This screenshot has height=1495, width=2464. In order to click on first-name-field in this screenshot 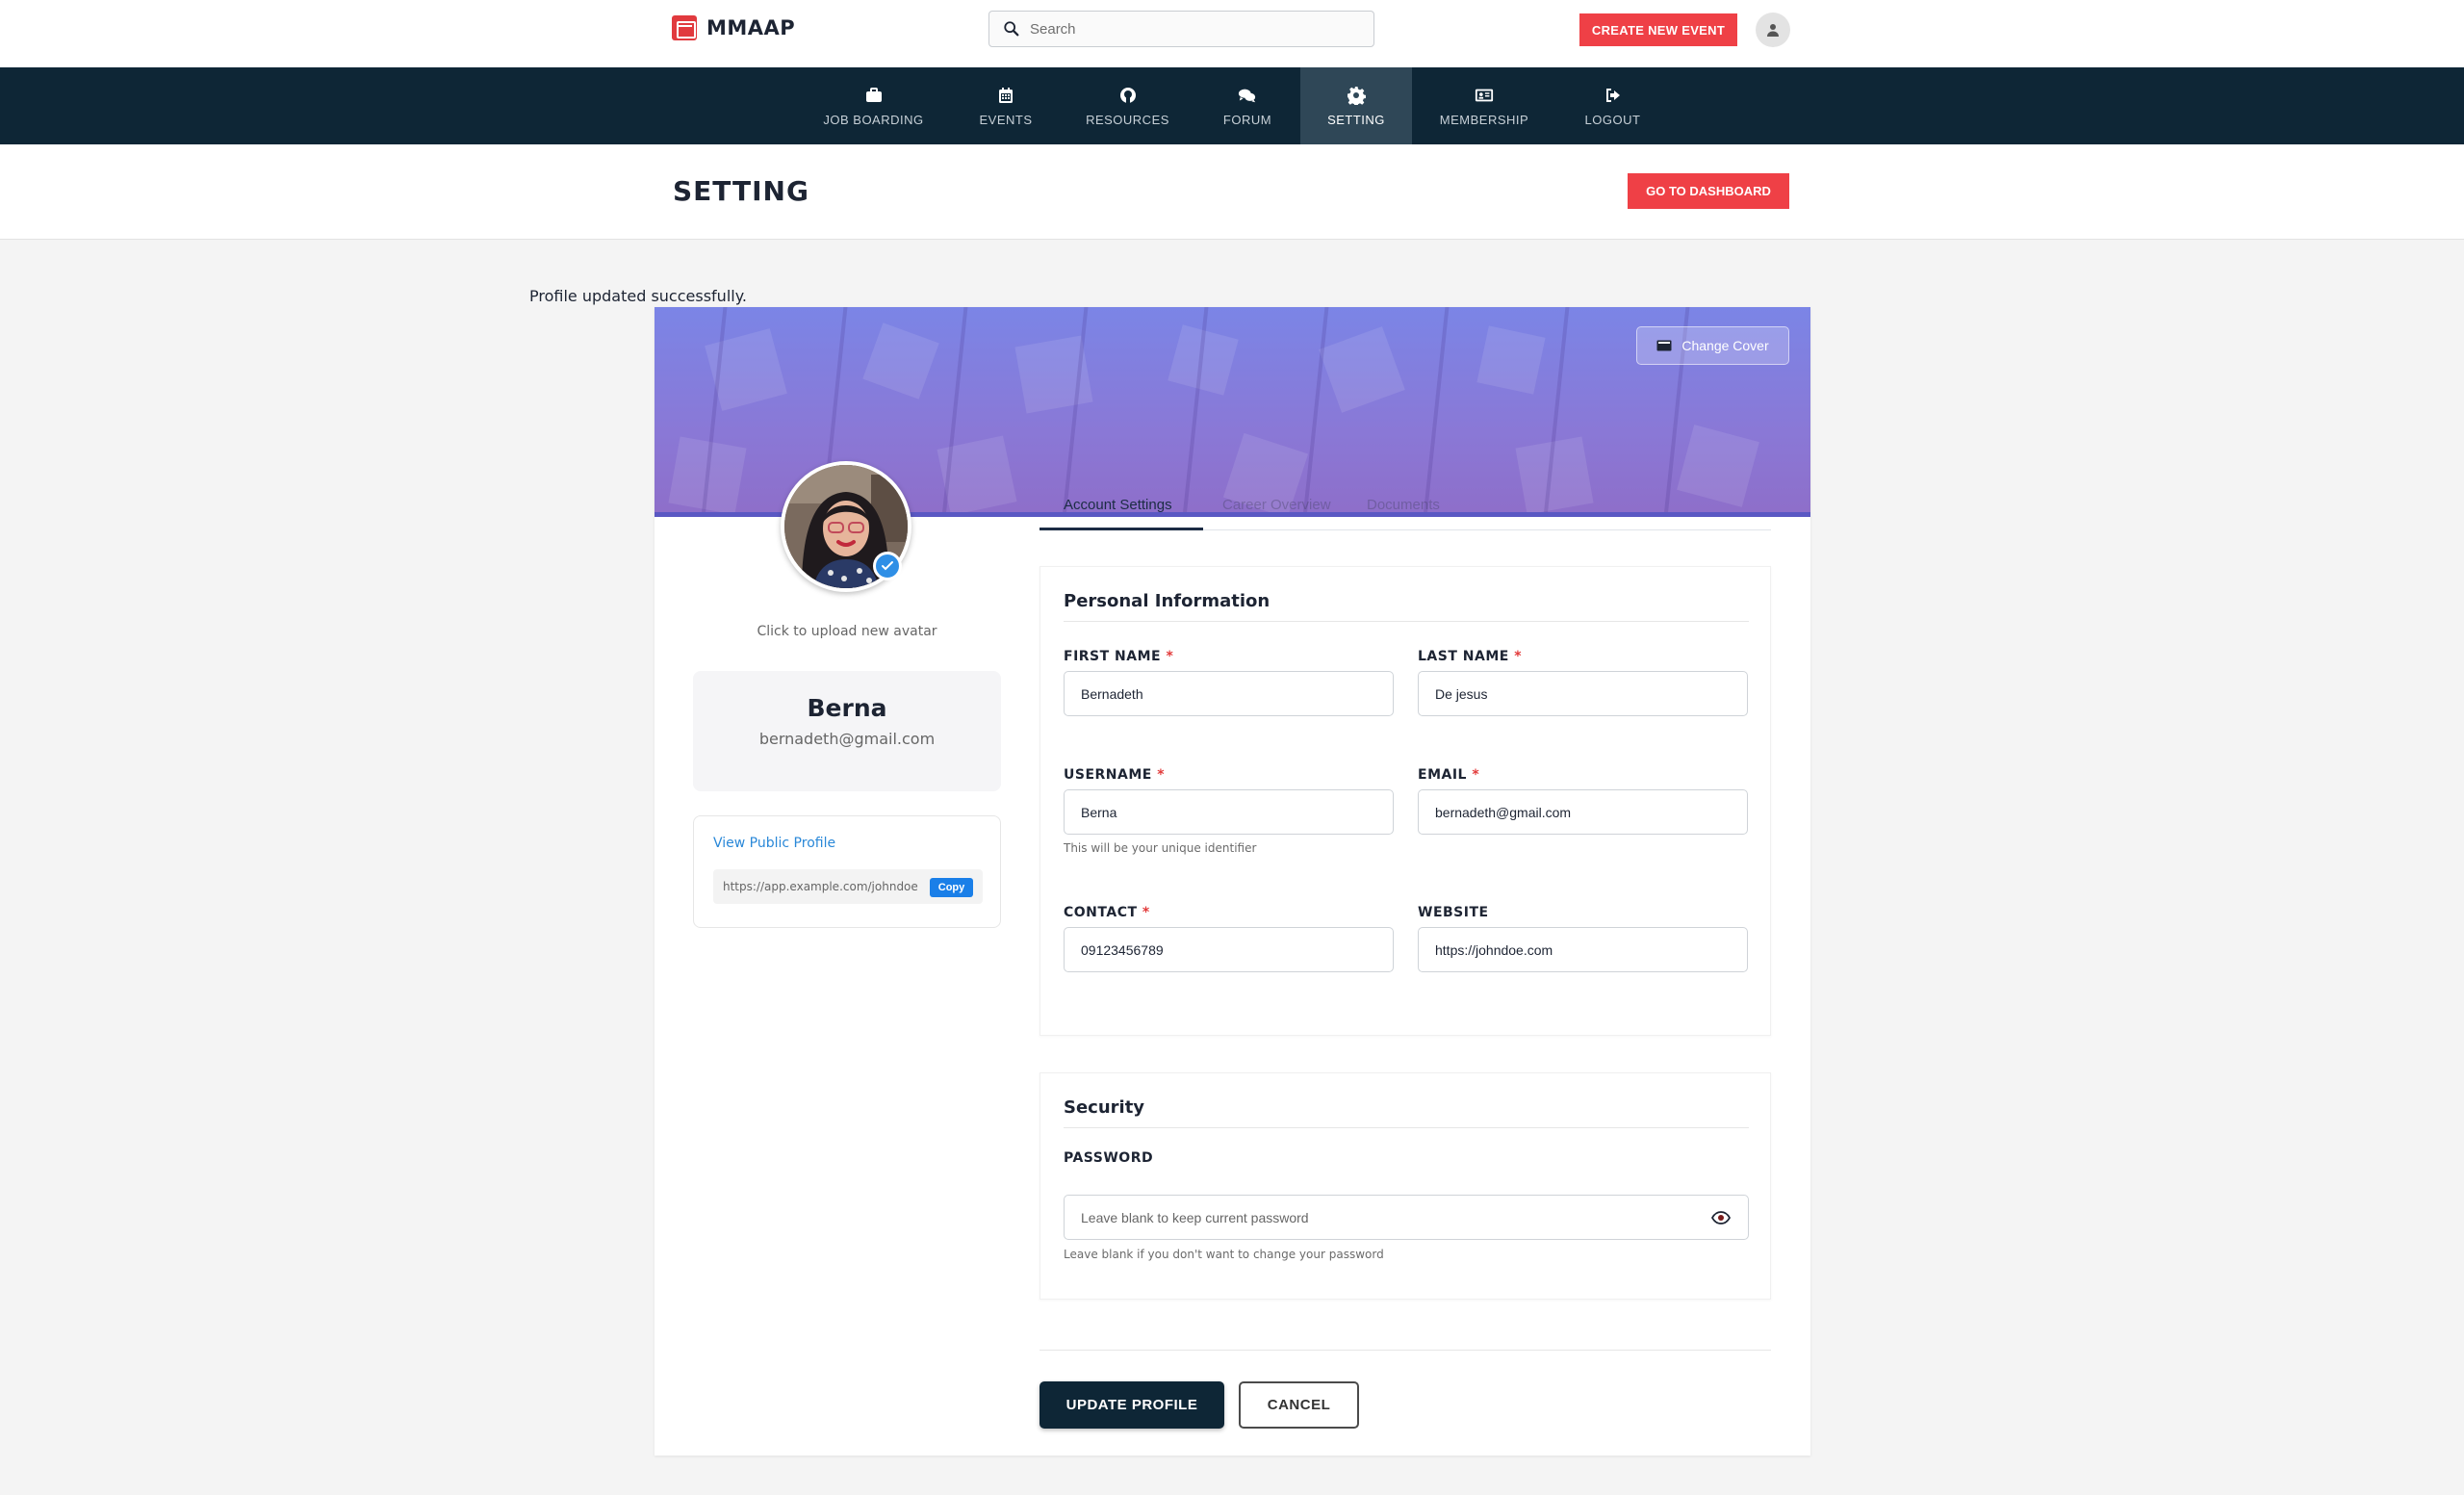, I will do `click(1229, 693)`.